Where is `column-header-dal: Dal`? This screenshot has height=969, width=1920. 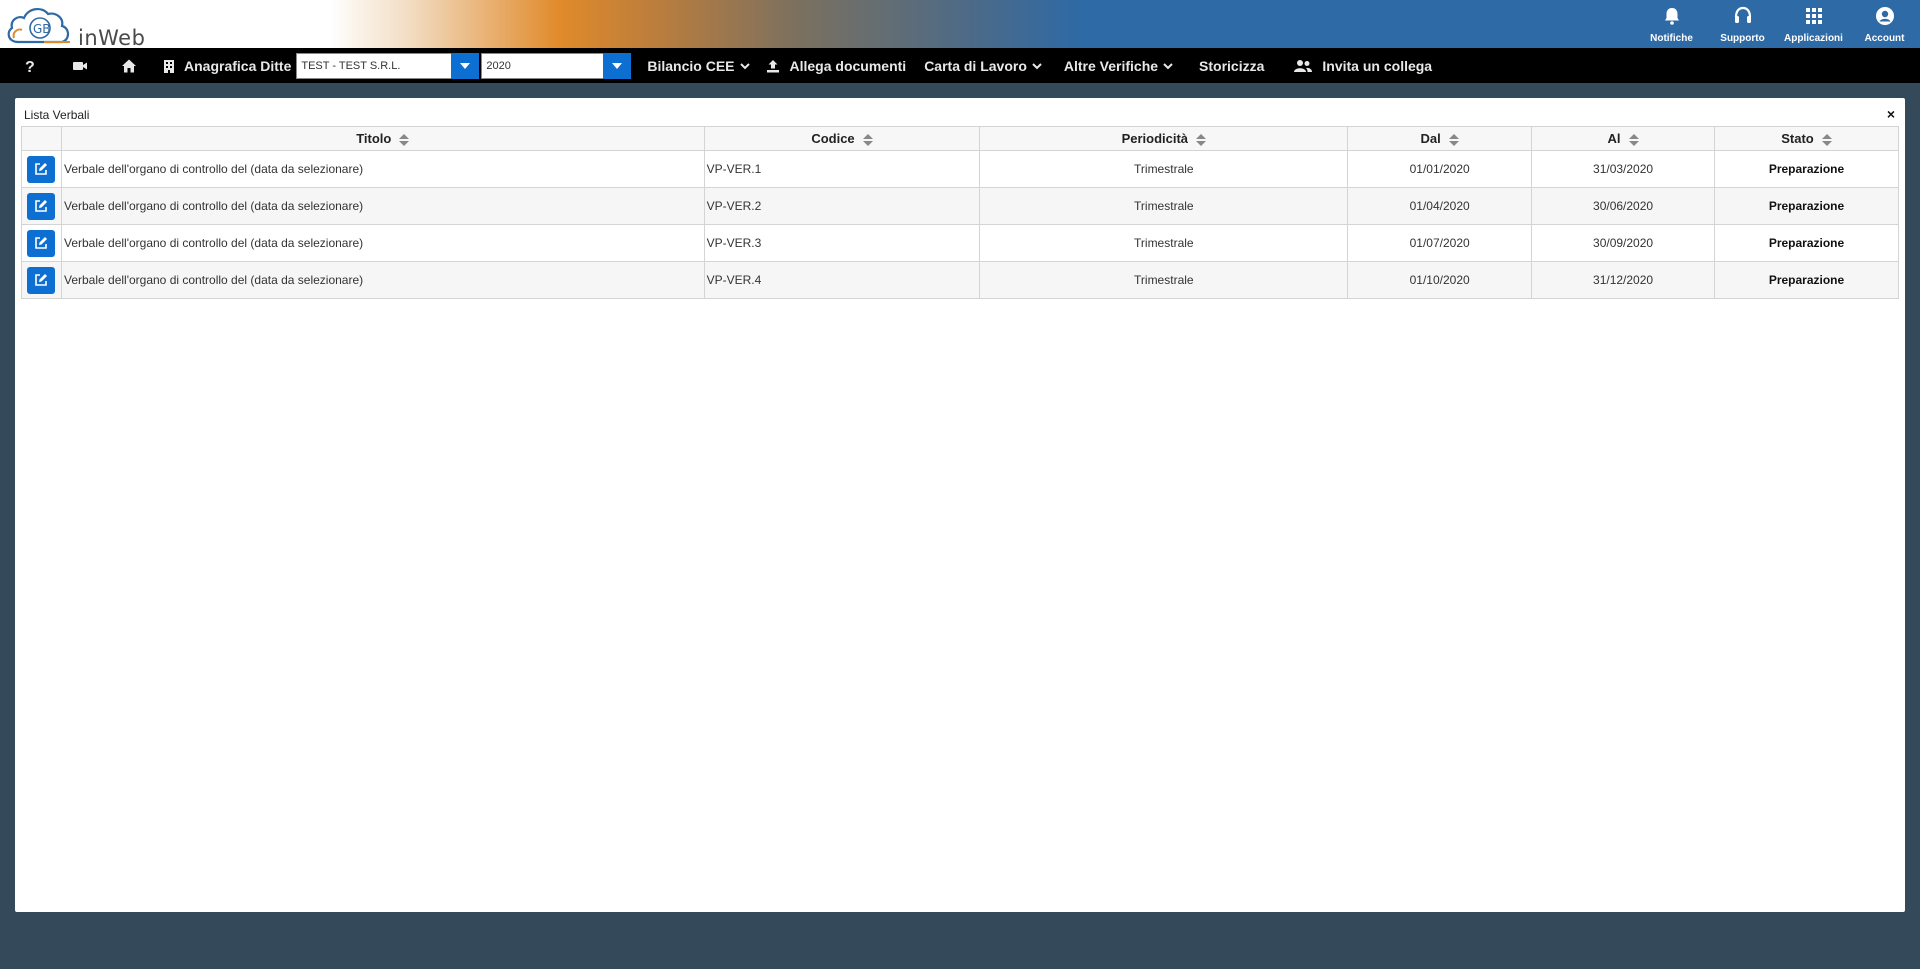
column-header-dal: Dal is located at coordinates (1440, 138).